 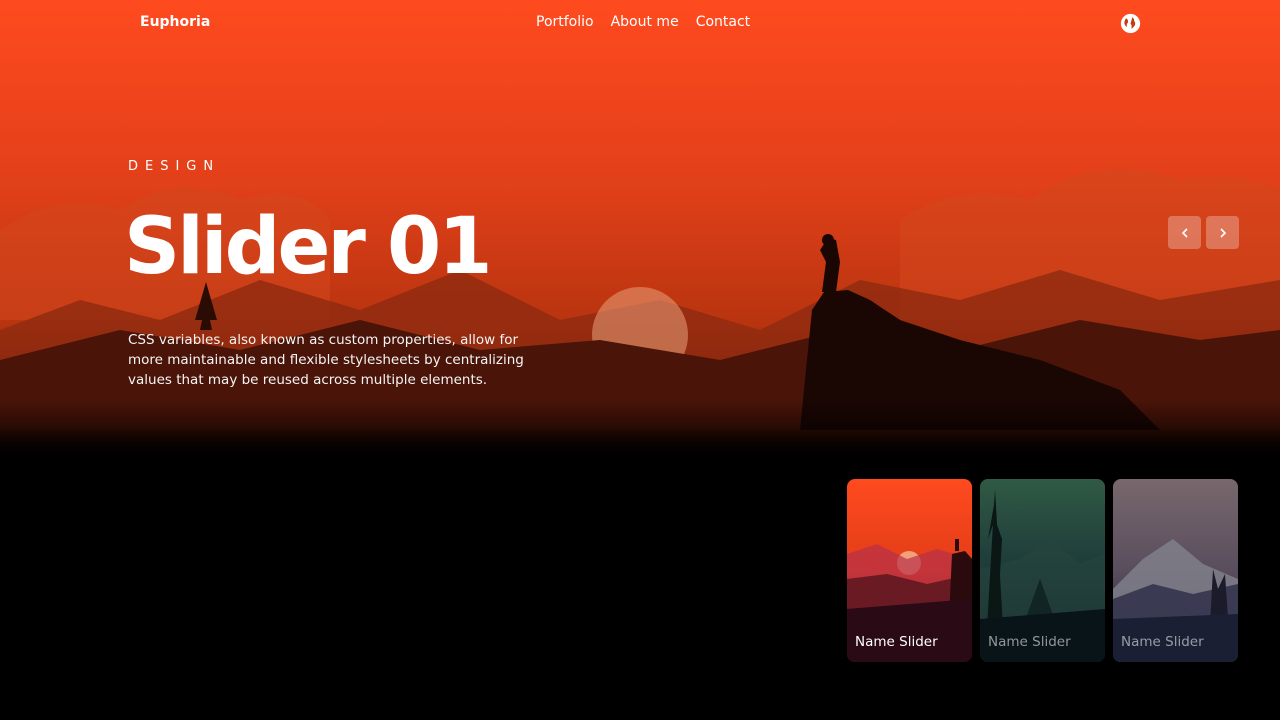 I want to click on next-slide-button, so click(x=1222, y=232).